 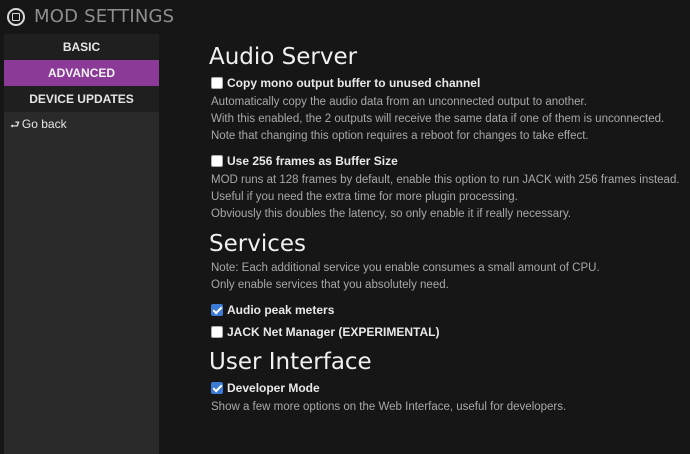 What do you see at coordinates (217, 83) in the screenshot?
I see `copy-mono-checkbox` at bounding box center [217, 83].